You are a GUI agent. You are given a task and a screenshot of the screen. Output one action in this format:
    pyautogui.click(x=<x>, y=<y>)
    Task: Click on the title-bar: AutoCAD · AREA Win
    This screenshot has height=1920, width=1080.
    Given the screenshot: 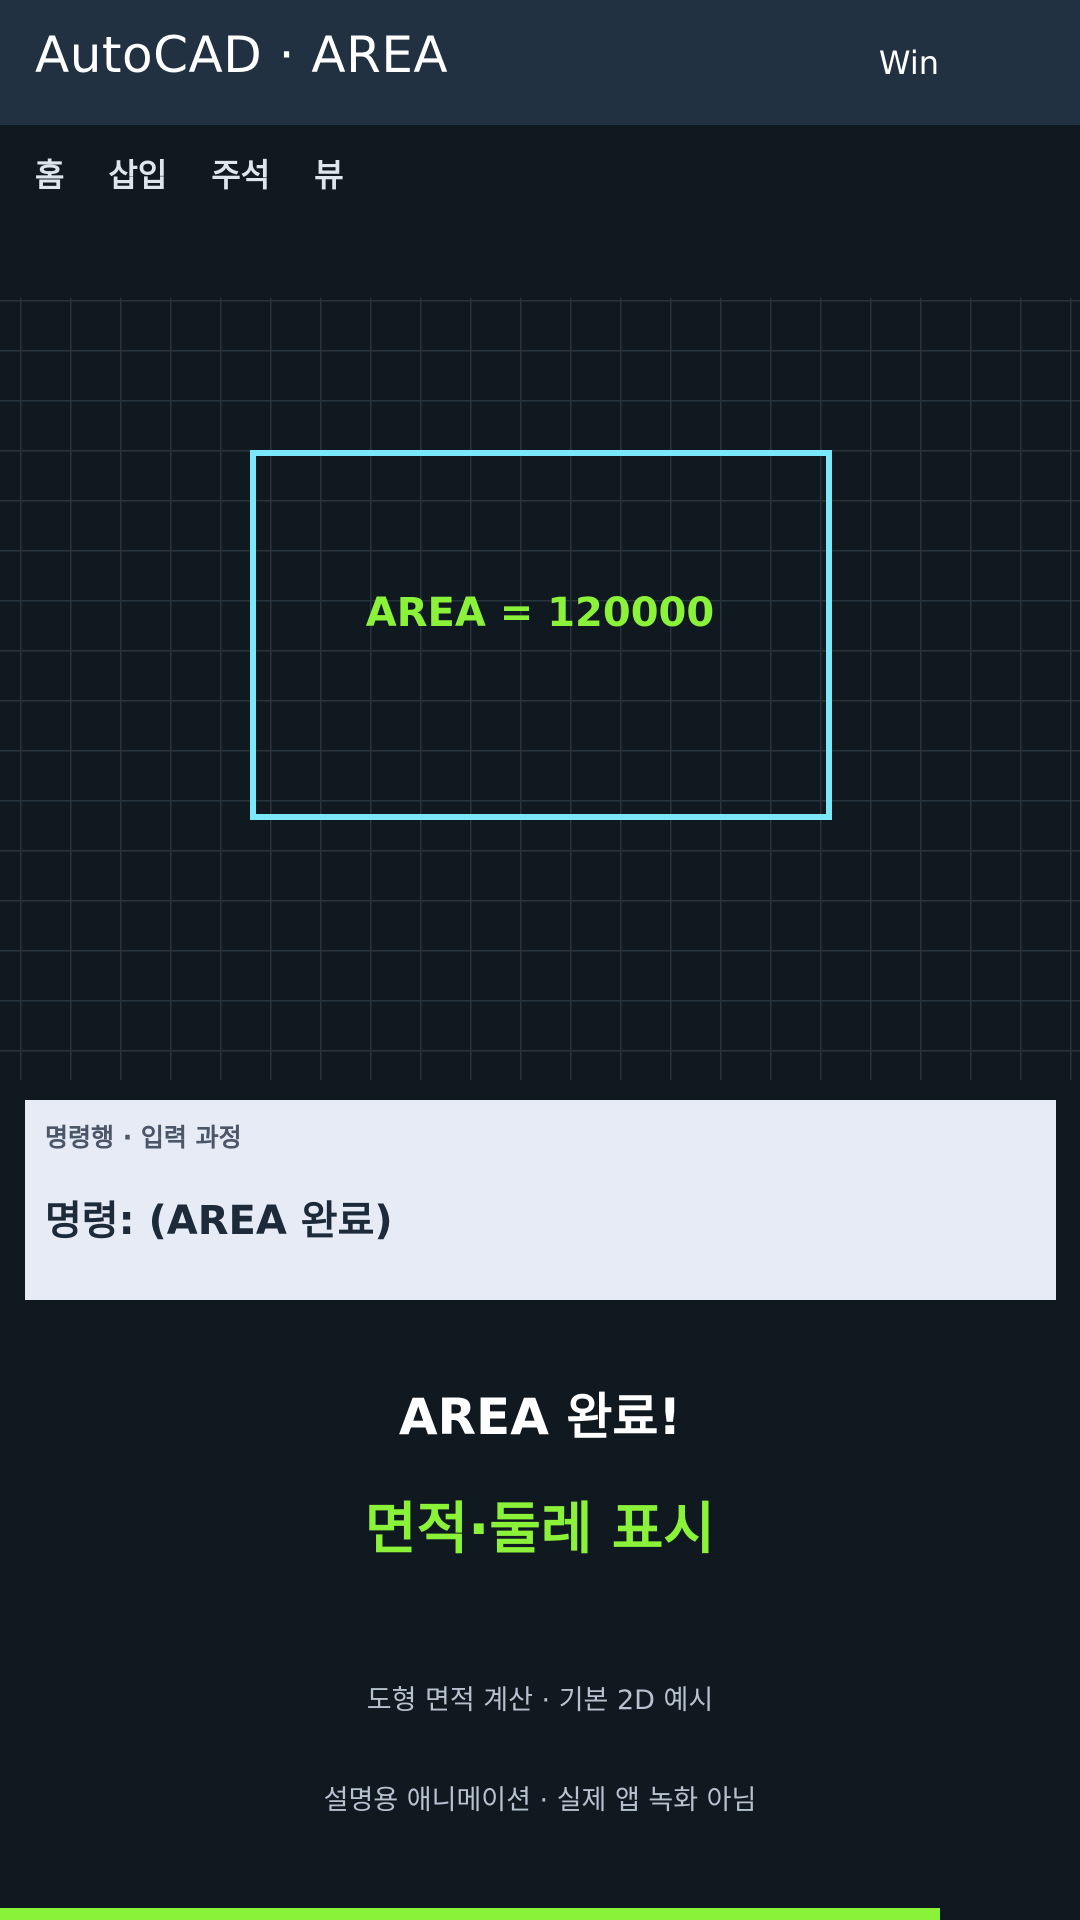 What is the action you would take?
    pyautogui.click(x=540, y=62)
    